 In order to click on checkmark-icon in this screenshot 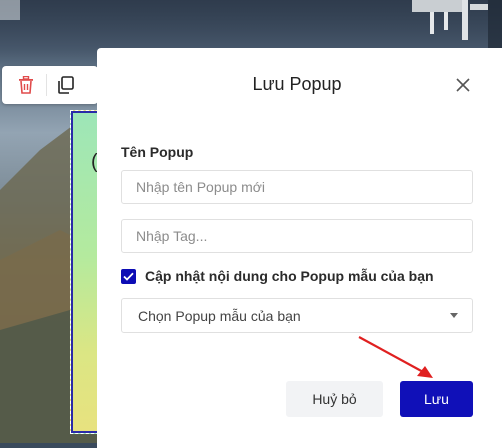, I will do `click(128, 276)`.